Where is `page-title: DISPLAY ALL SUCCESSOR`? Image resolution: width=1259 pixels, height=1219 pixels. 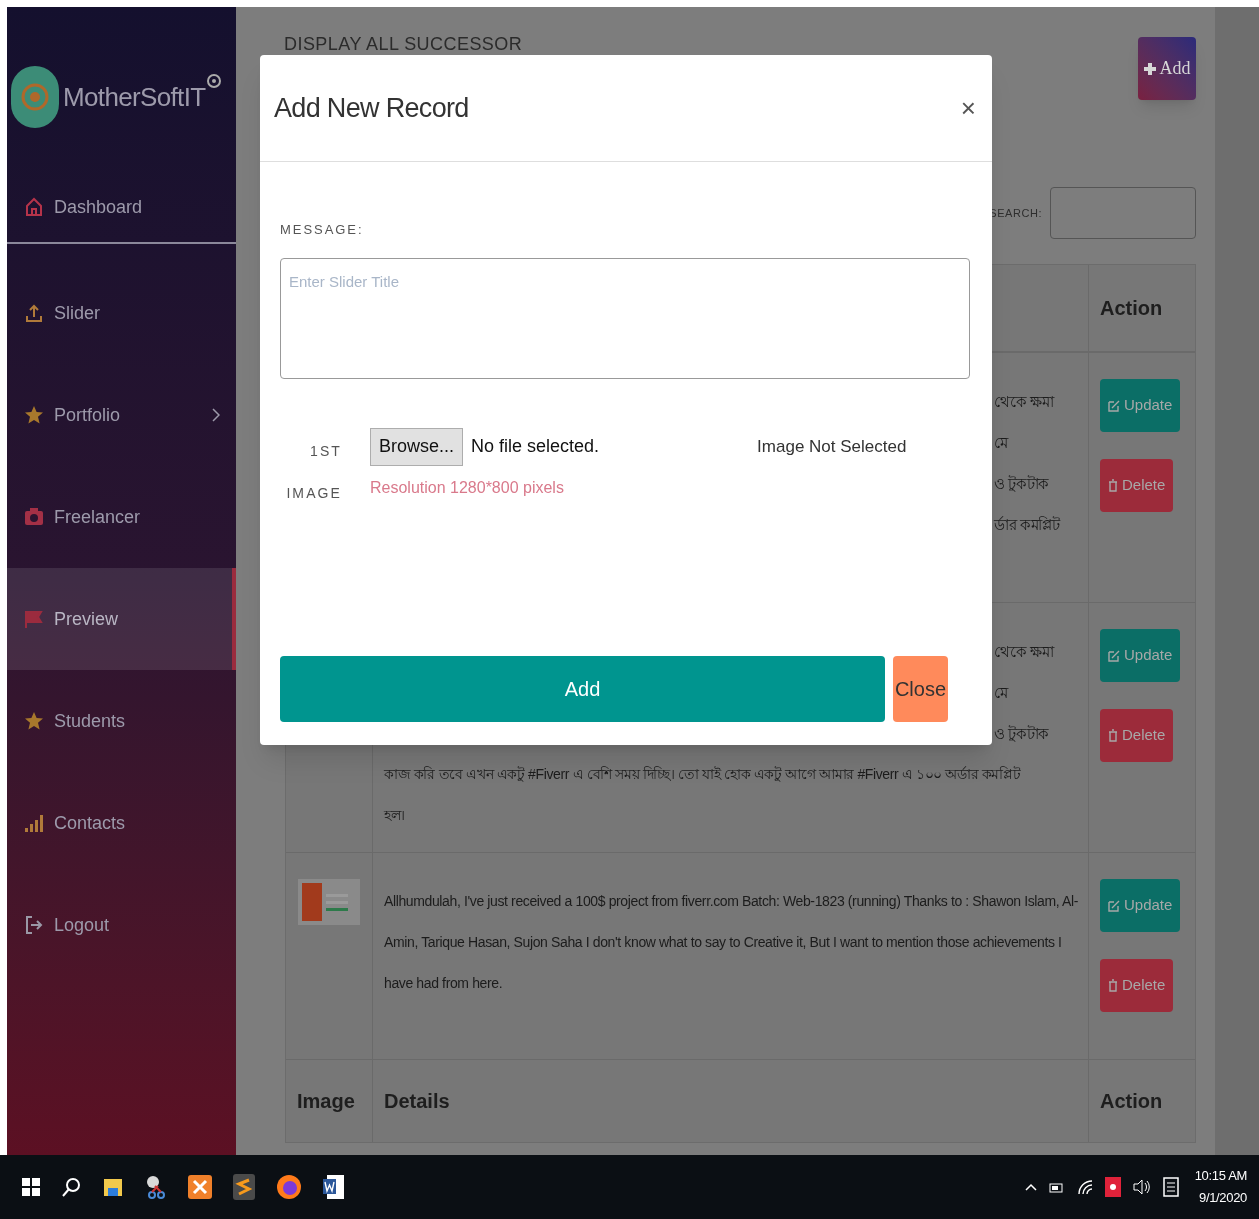 page-title: DISPLAY ALL SUCCESSOR is located at coordinates (403, 44).